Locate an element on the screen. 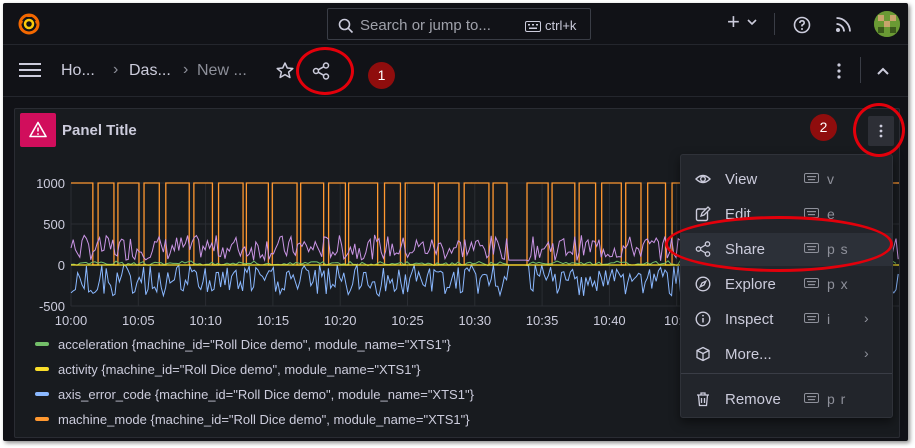 Image resolution: width=915 pixels, height=448 pixels. trash-icon is located at coordinates (703, 399).